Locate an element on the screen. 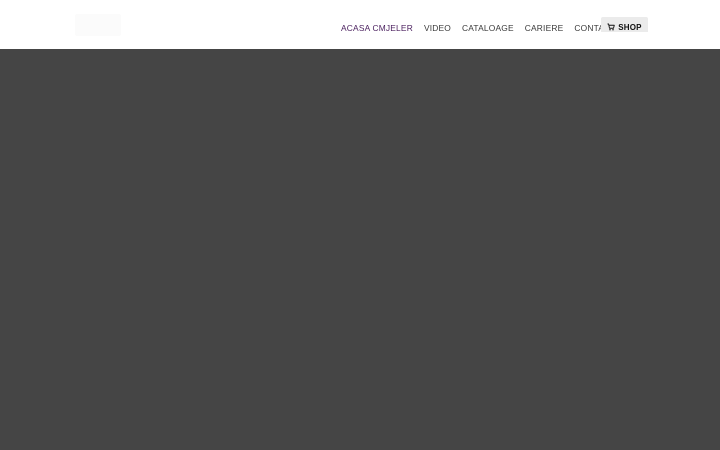 The width and height of the screenshot is (720, 450). nav-item-cariere: CARIERE is located at coordinates (544, 28).